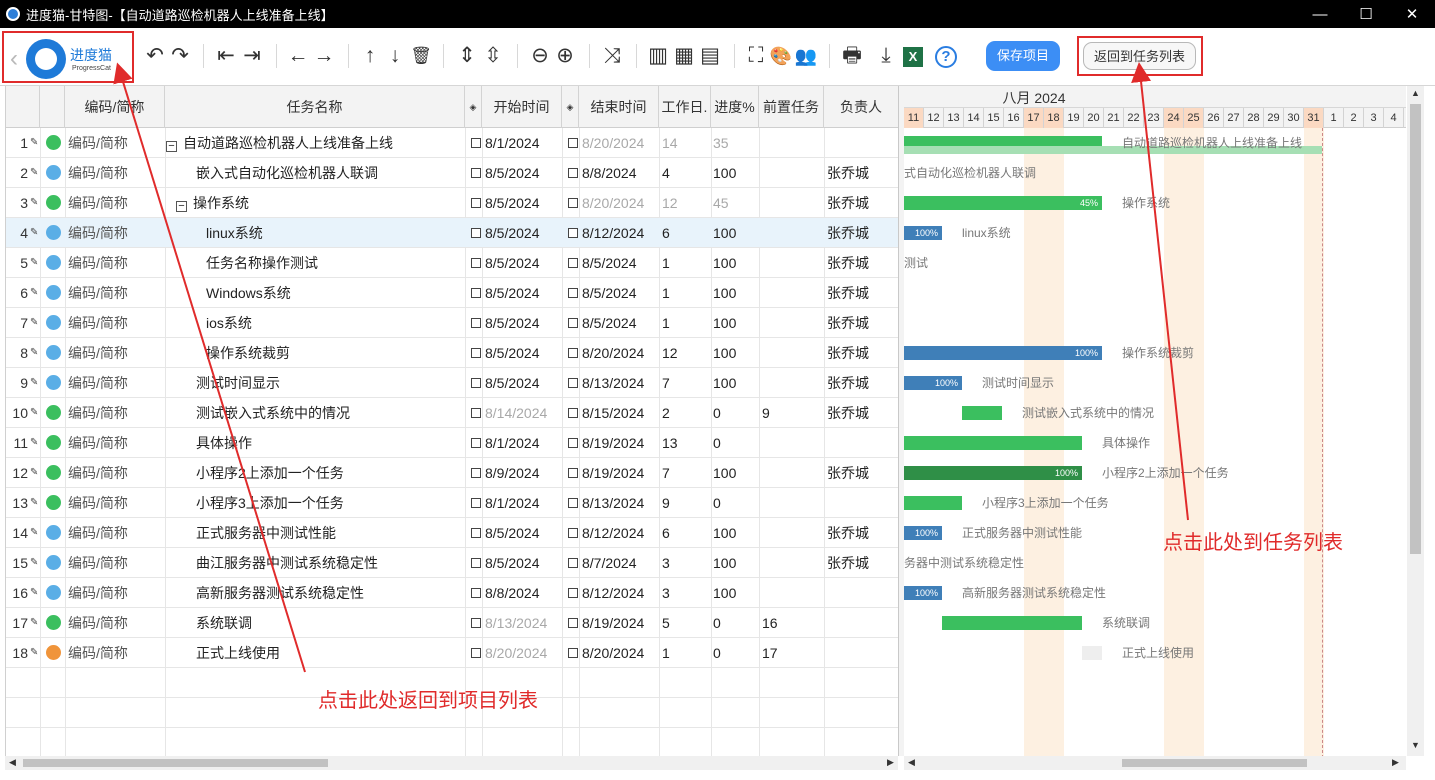 This screenshot has height=780, width=1435. Describe the element at coordinates (522, 107) in the screenshot. I see `header-start: 开始时间` at that location.